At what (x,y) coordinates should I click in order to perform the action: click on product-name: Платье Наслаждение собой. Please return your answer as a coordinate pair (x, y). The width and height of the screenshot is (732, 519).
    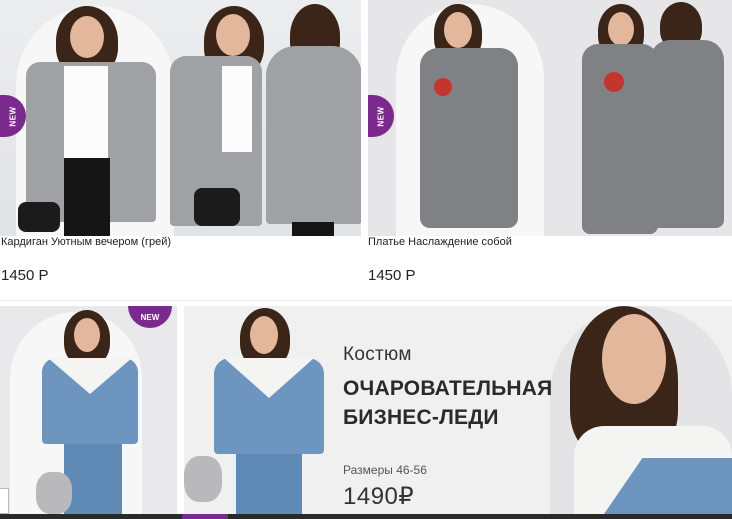
    Looking at the image, I should click on (440, 242).